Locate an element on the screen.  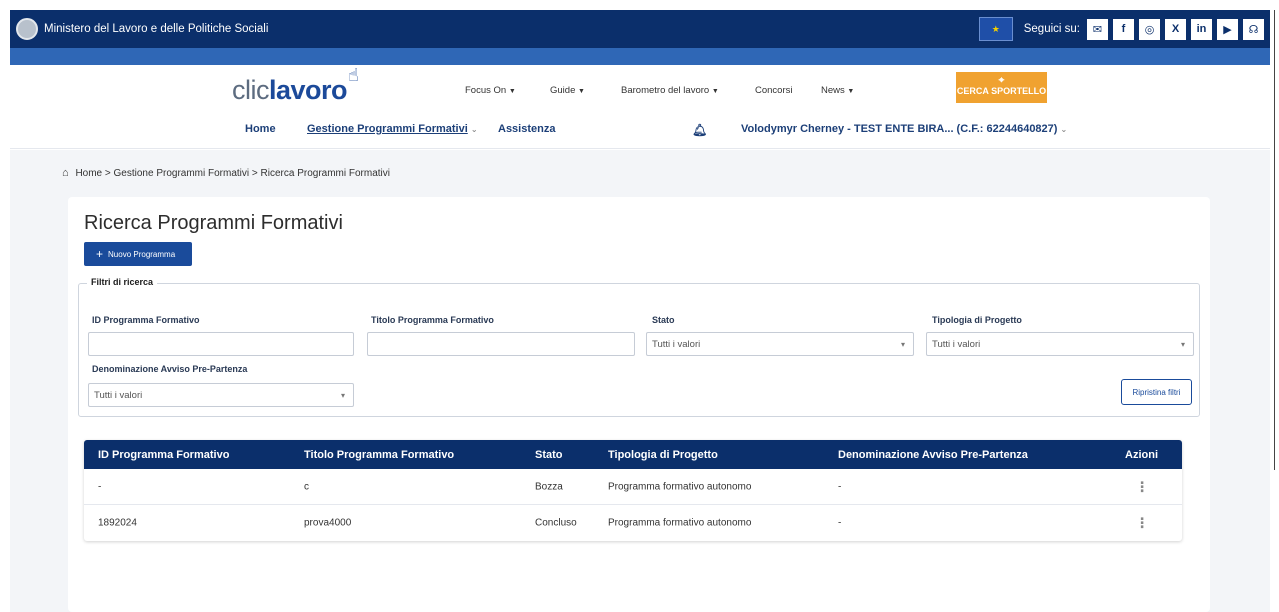
nav-focus-on-label: Focus On is located at coordinates (486, 90).